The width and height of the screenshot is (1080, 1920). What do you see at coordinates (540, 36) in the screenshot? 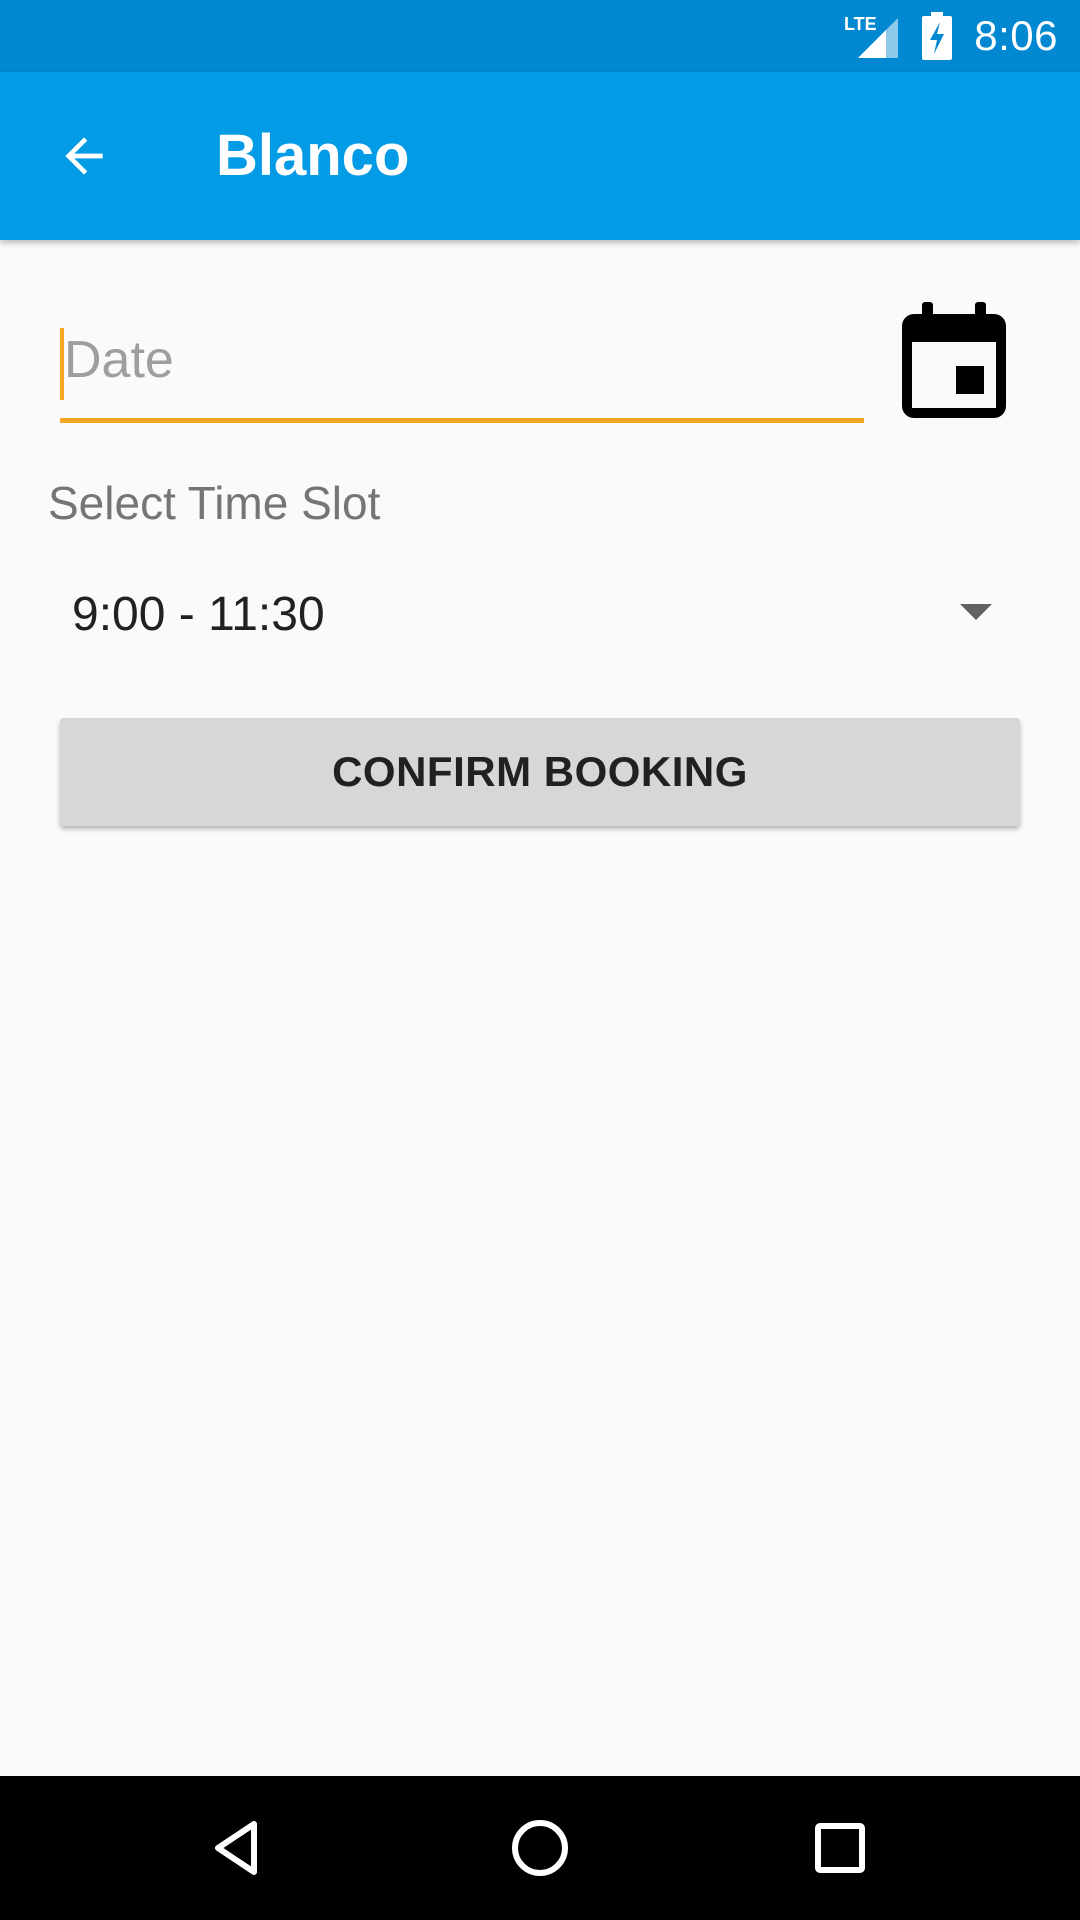
I see `status-bar: LTE 8:06` at bounding box center [540, 36].